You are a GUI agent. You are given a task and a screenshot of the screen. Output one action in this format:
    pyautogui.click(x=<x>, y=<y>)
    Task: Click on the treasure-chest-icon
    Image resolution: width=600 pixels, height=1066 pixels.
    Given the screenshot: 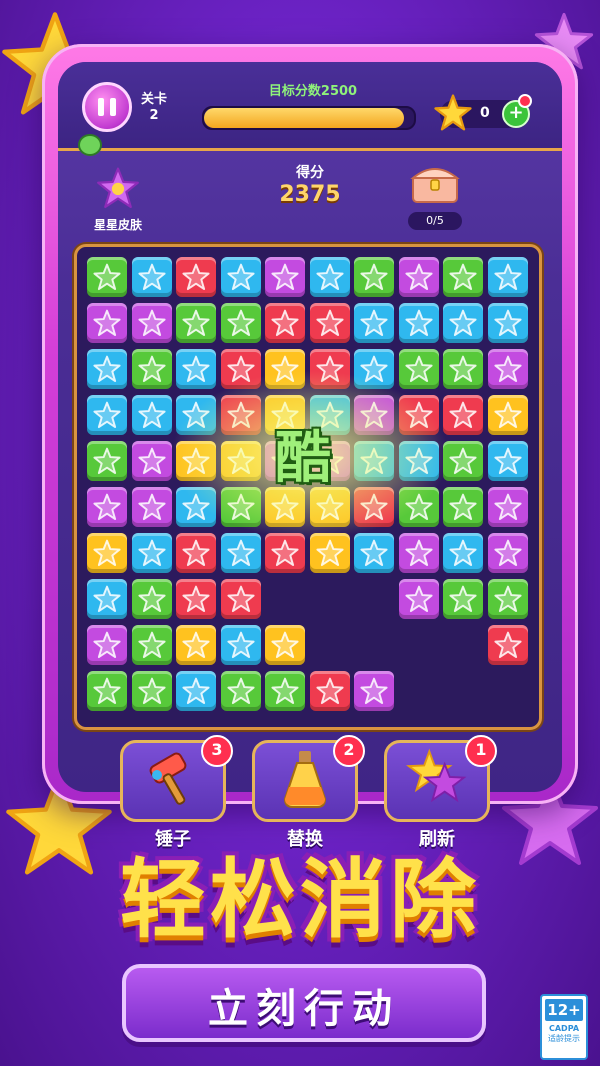 What is the action you would take?
    pyautogui.click(x=435, y=185)
    